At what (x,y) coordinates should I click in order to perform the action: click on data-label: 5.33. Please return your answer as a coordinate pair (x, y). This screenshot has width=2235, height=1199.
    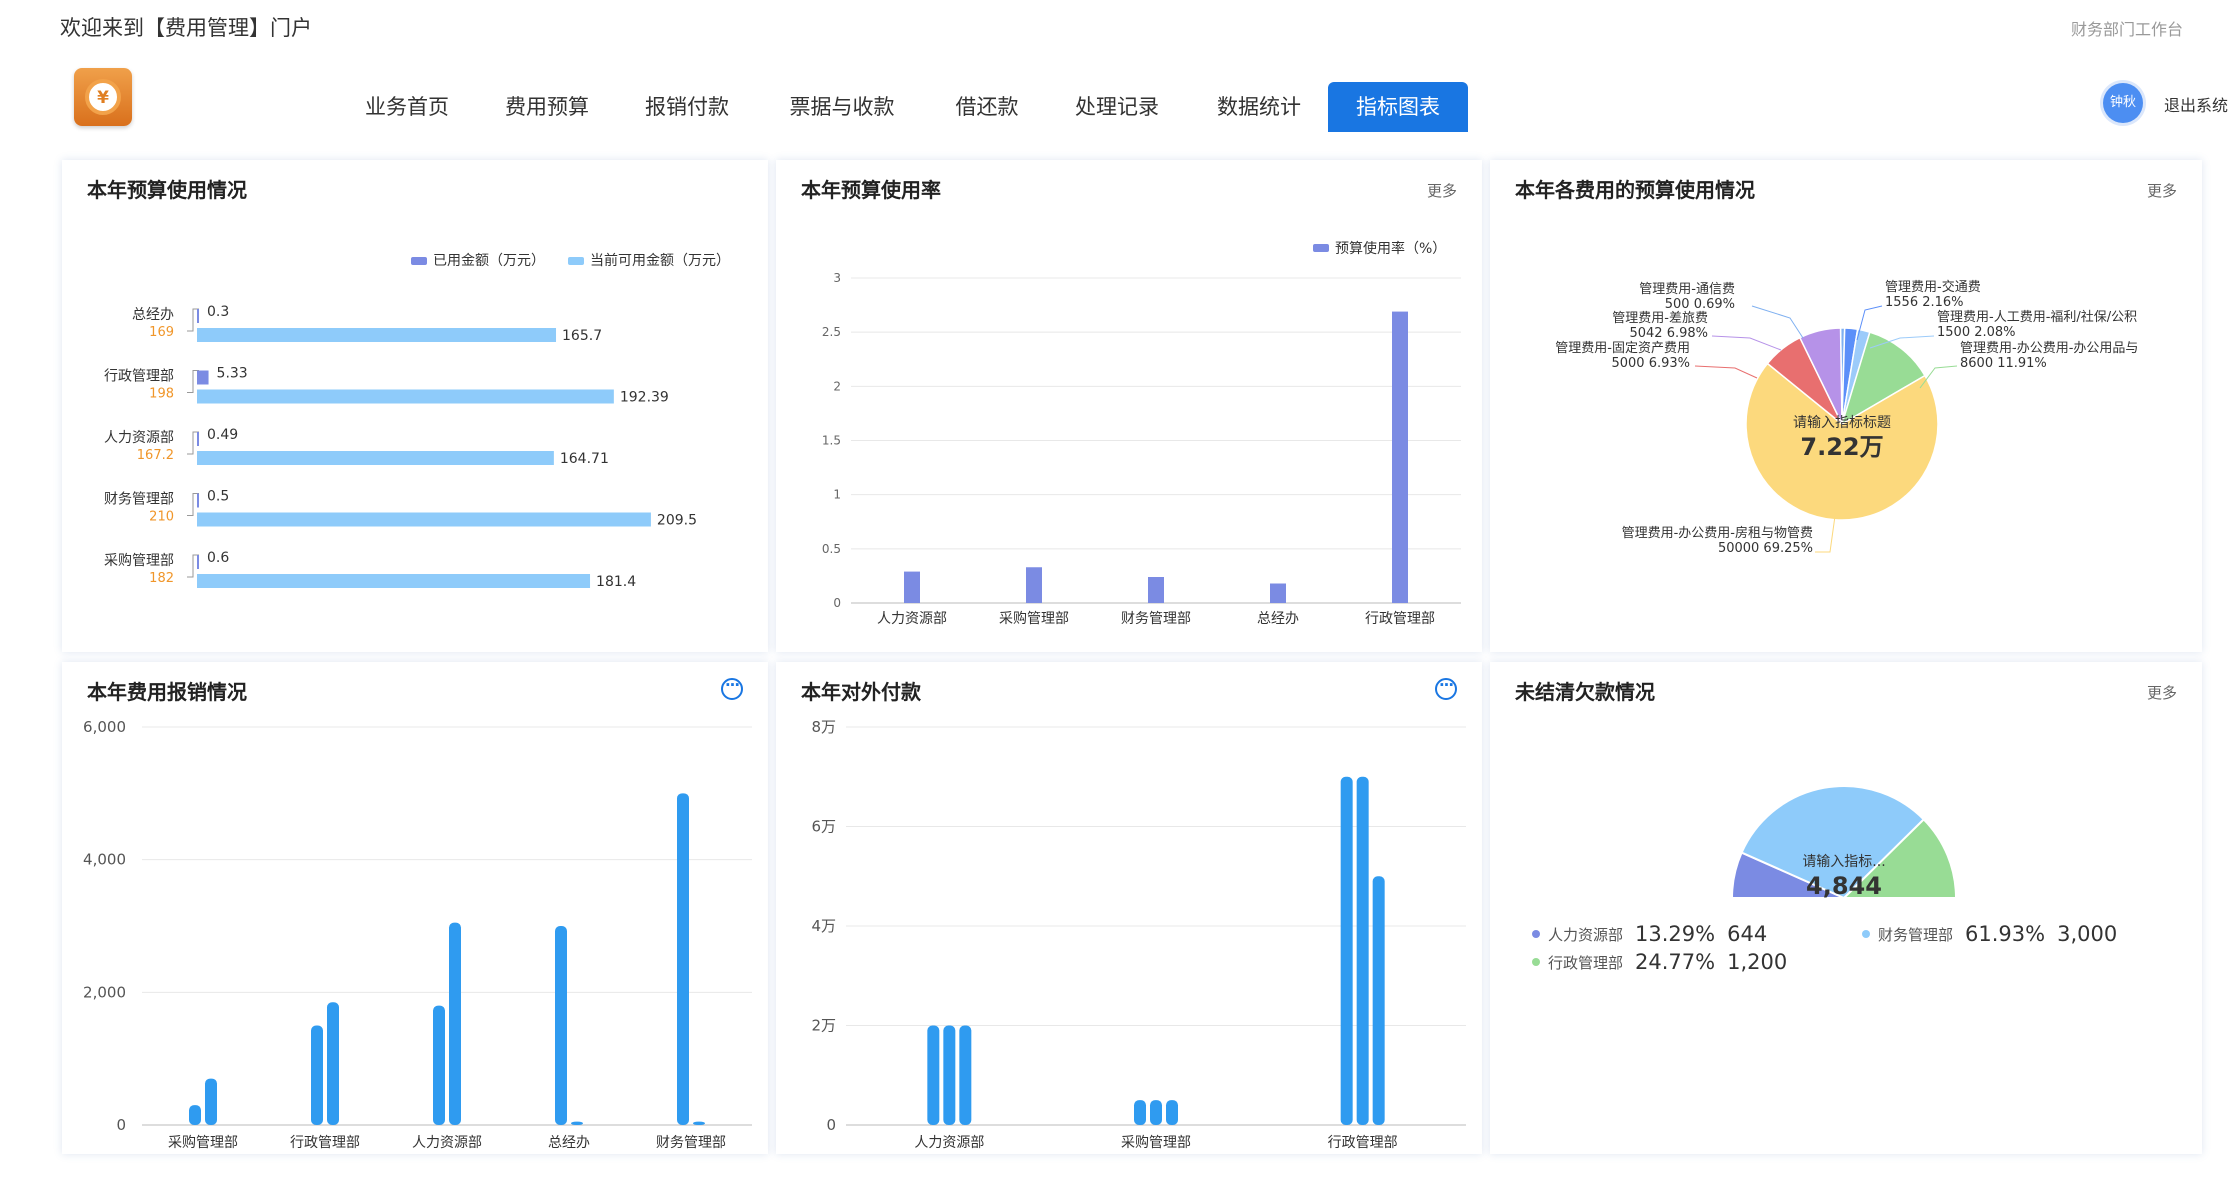
    Looking at the image, I should click on (232, 374).